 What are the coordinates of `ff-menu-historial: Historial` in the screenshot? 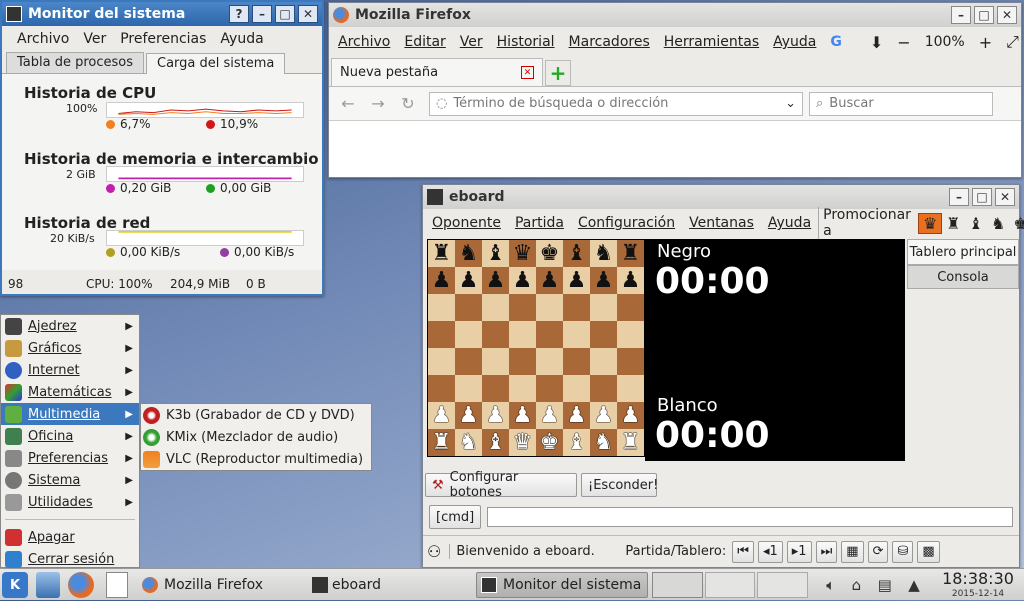 It's located at (526, 42).